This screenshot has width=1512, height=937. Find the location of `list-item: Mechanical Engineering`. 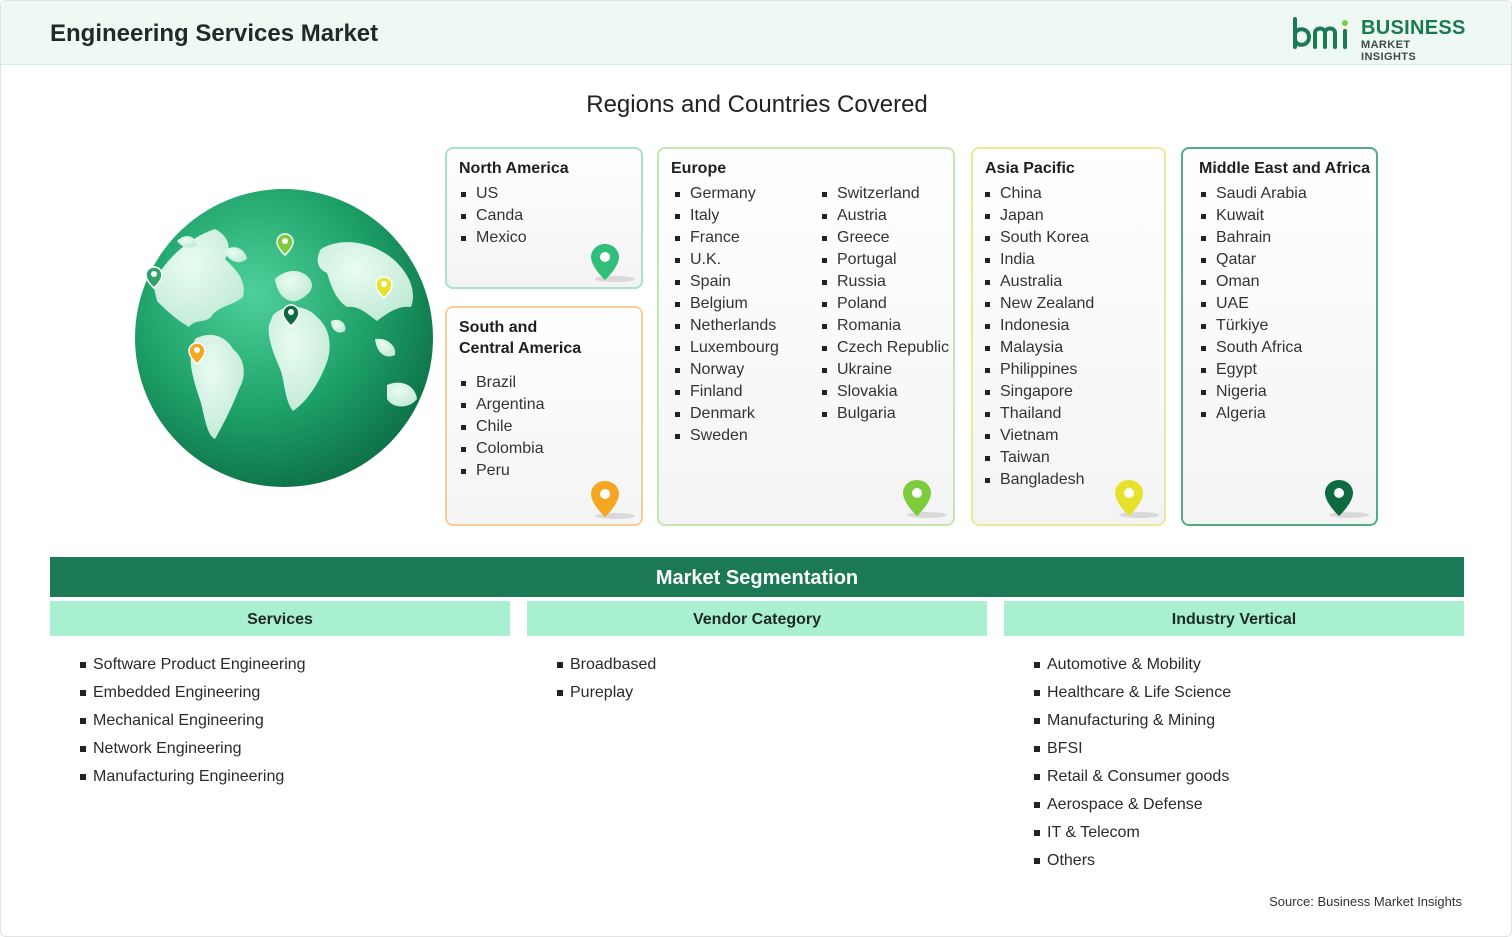

list-item: Mechanical Engineering is located at coordinates (193, 721).